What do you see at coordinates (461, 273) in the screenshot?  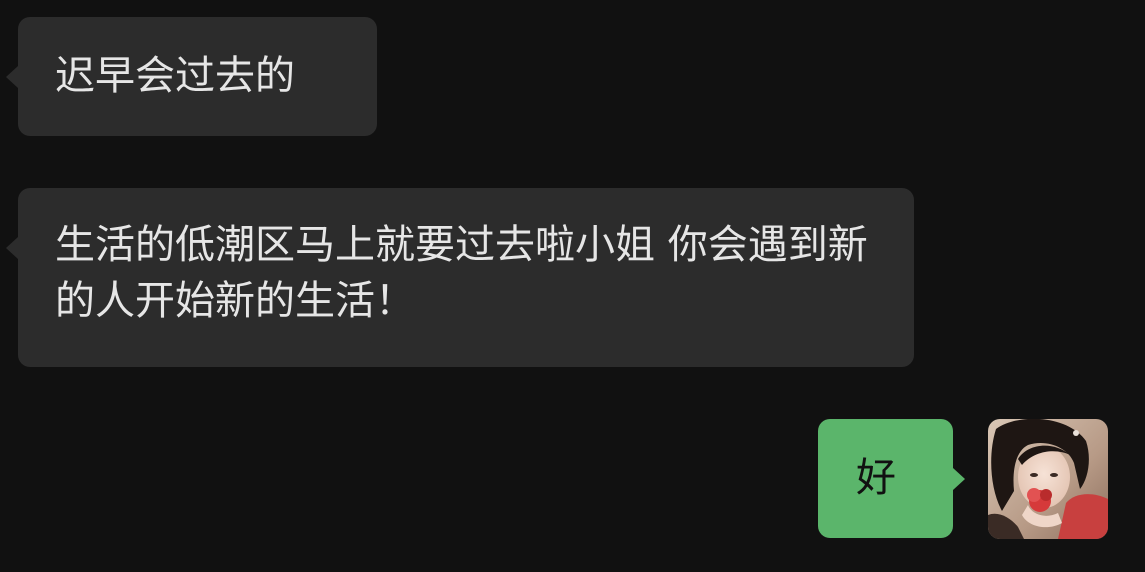 I see `message-text: 生活的低潮区马上就要过去啦小姐 你会遇到新的人开始新的生活！` at bounding box center [461, 273].